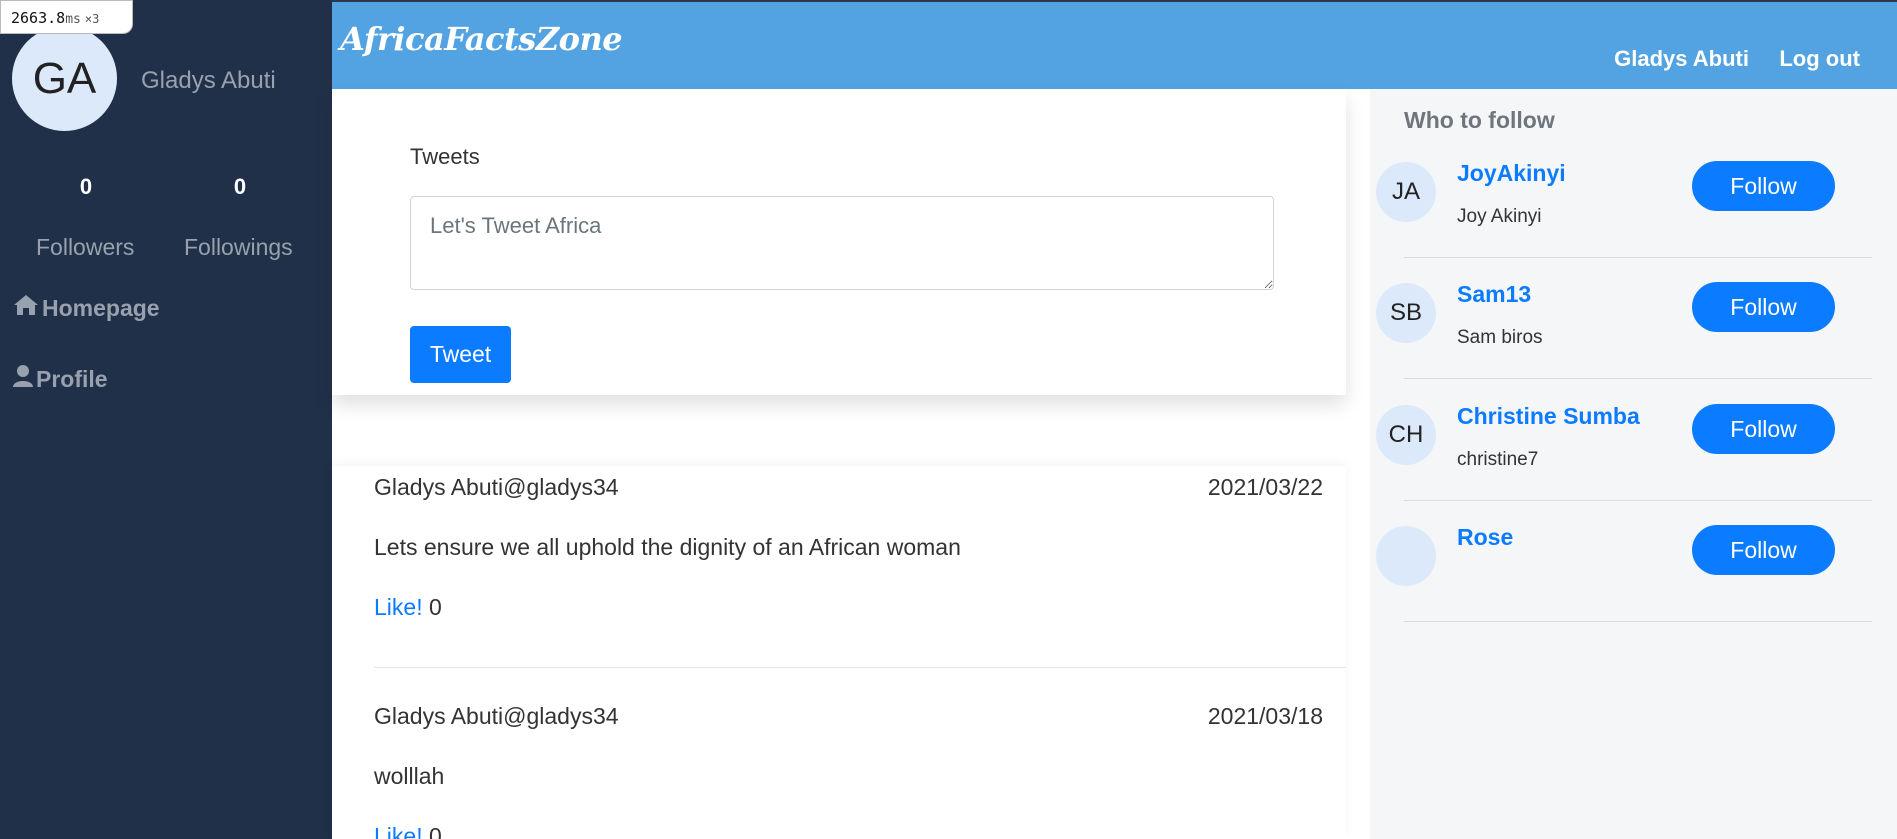  What do you see at coordinates (72, 378) in the screenshot?
I see `sidebar-item-label: Profile` at bounding box center [72, 378].